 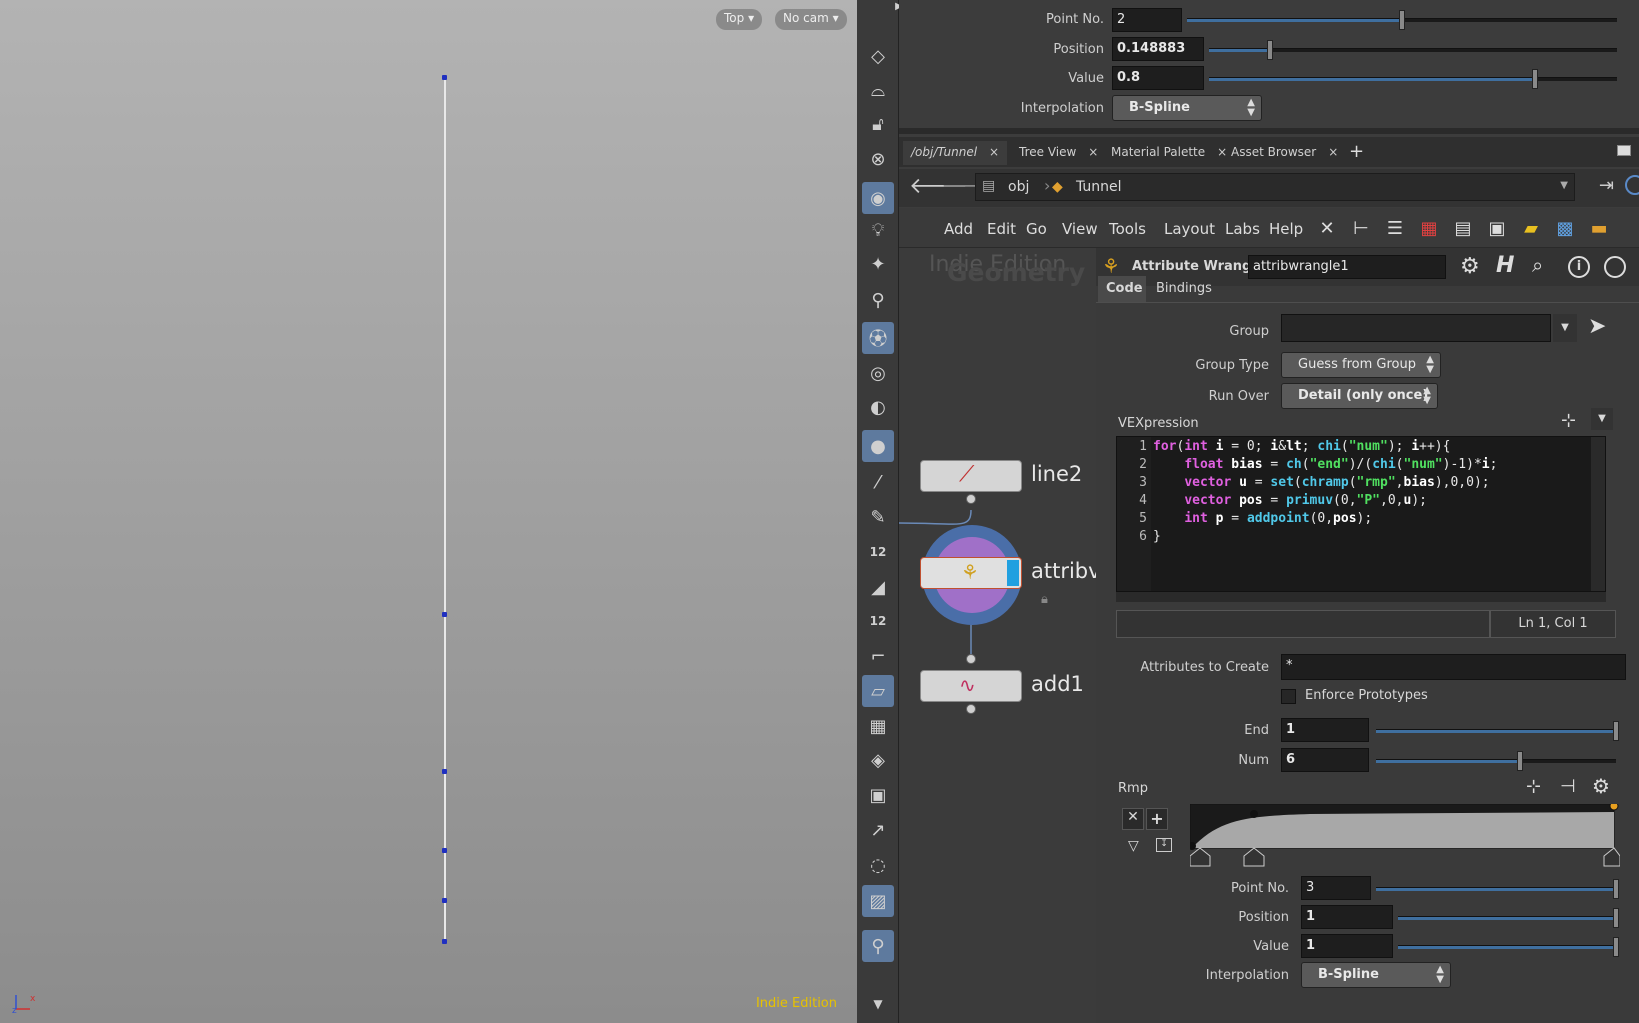 I want to click on details-icon: ▤, so click(x=1463, y=228).